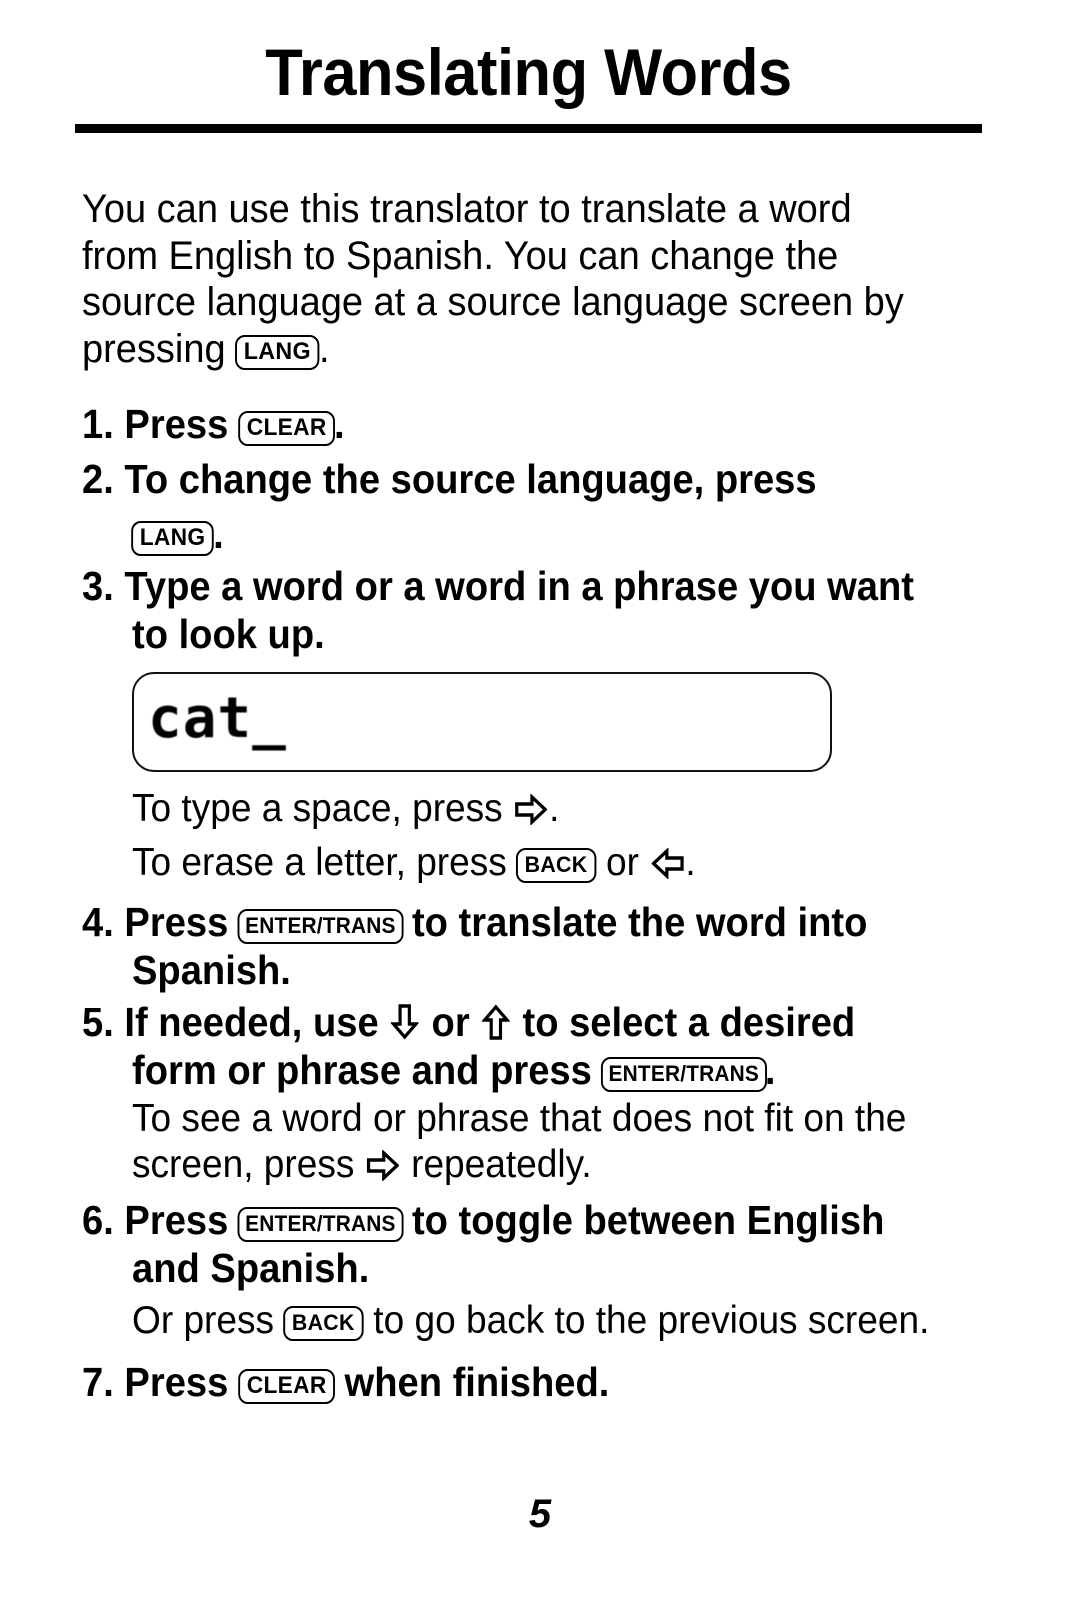 The image size is (1080, 1597). I want to click on step-2-period: ., so click(218, 534).